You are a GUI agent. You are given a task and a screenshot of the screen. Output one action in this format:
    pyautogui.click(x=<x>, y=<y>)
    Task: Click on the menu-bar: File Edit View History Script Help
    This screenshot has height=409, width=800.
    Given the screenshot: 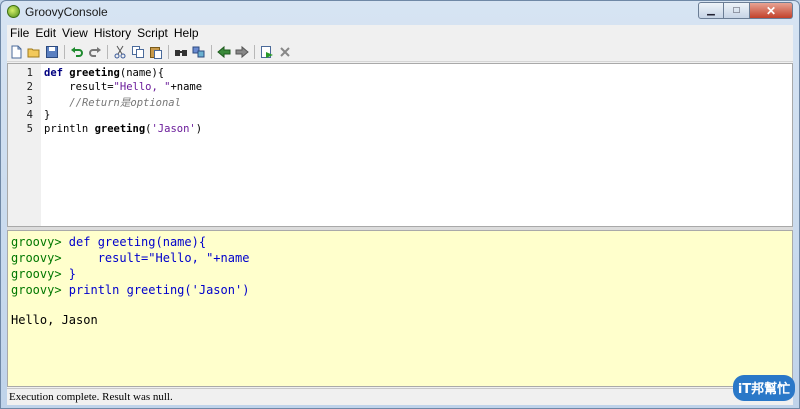 What is the action you would take?
    pyautogui.click(x=400, y=33)
    